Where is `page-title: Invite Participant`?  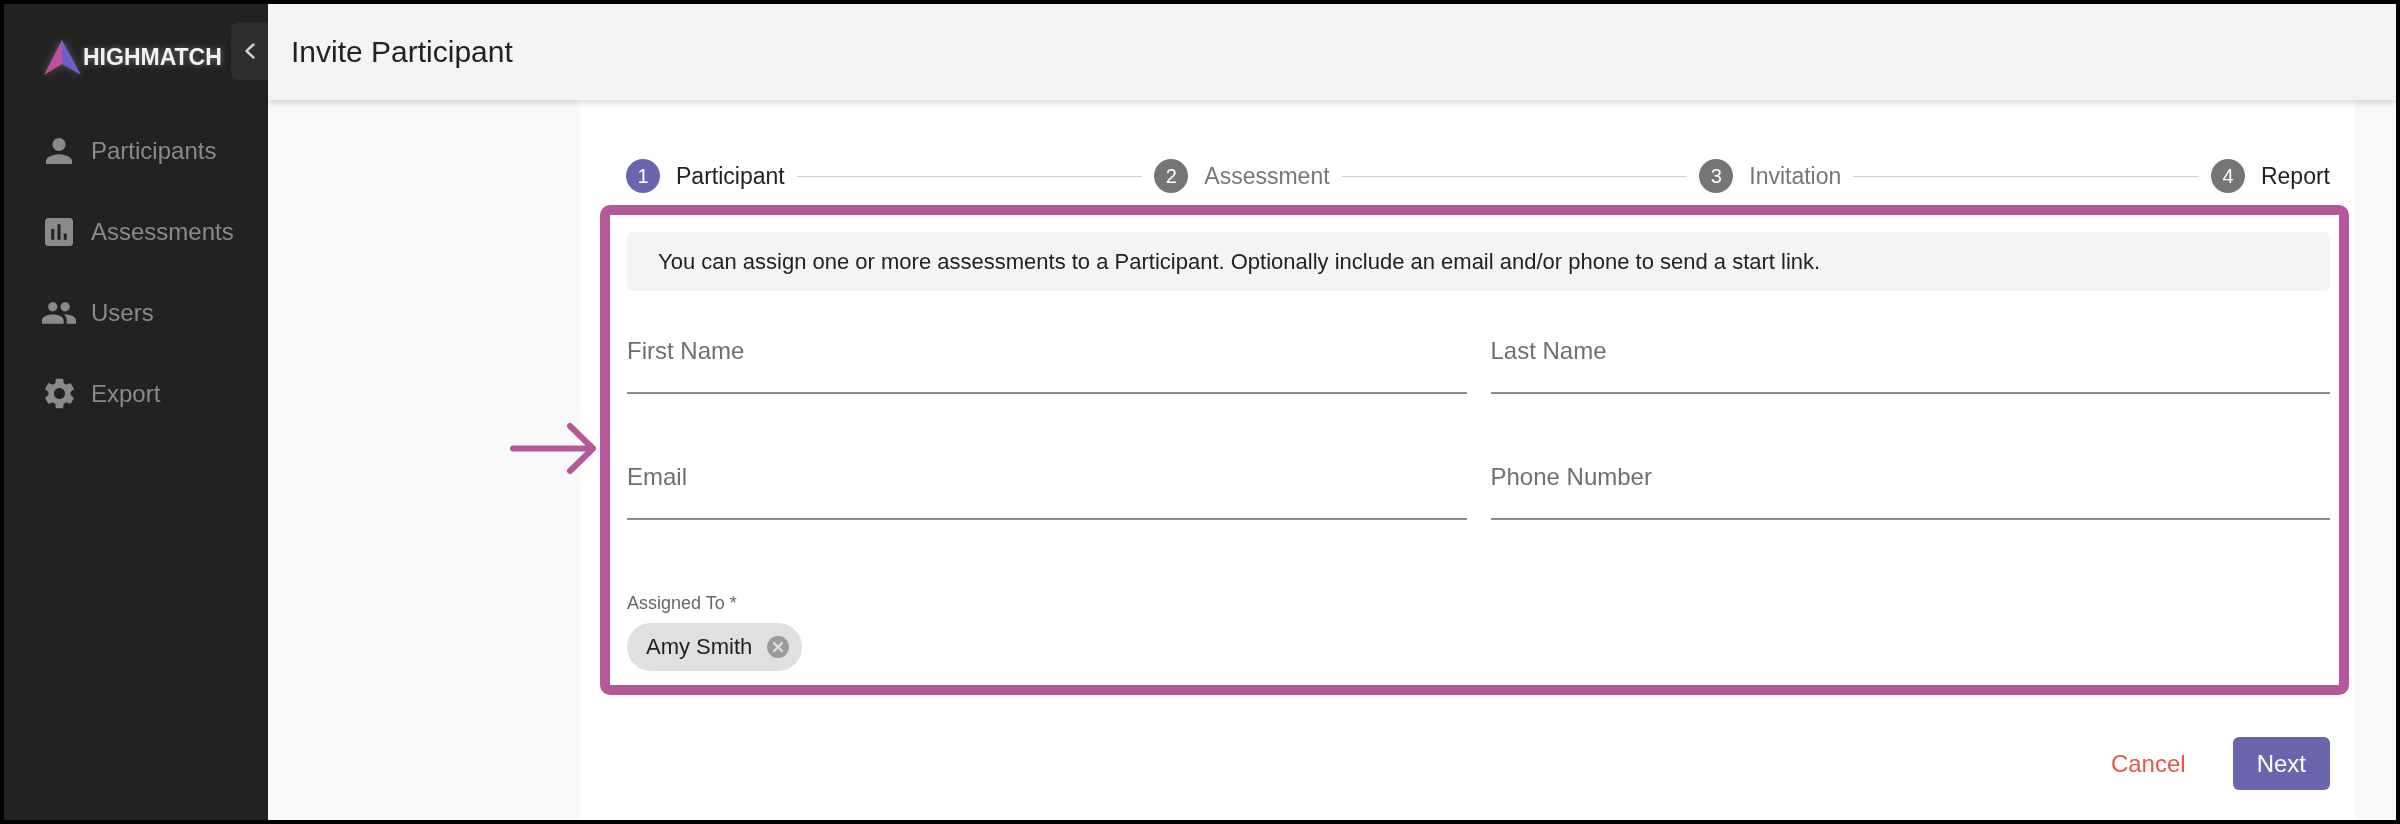
page-title: Invite Participant is located at coordinates (402, 52).